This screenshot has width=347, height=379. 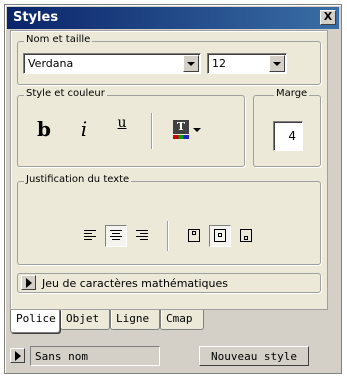 I want to click on math-charset-label: Jeu de caractères mathématiques, so click(x=135, y=283).